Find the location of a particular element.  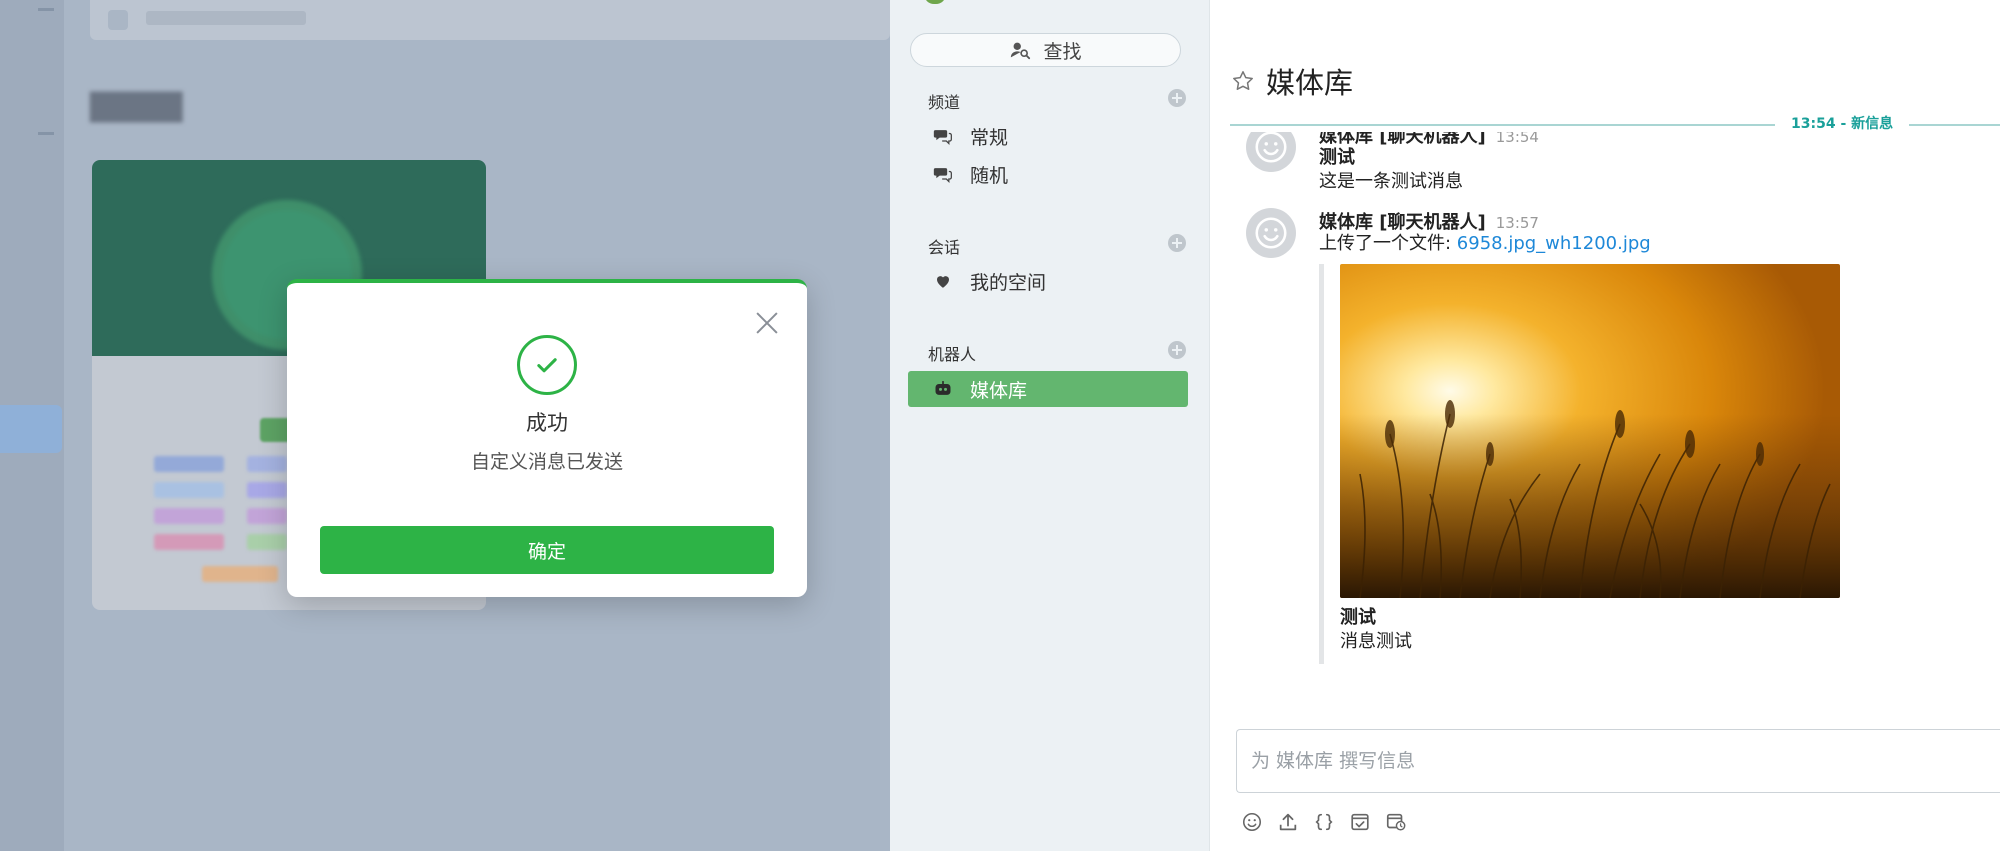

message-meta: 媒体库 [聊天机器人] 13:54 is located at coordinates (1649, 139).